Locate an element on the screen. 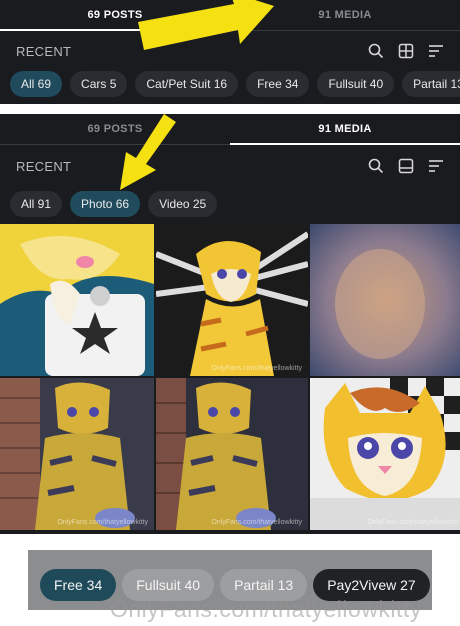 The width and height of the screenshot is (460, 626). list-icon is located at coordinates (406, 166).